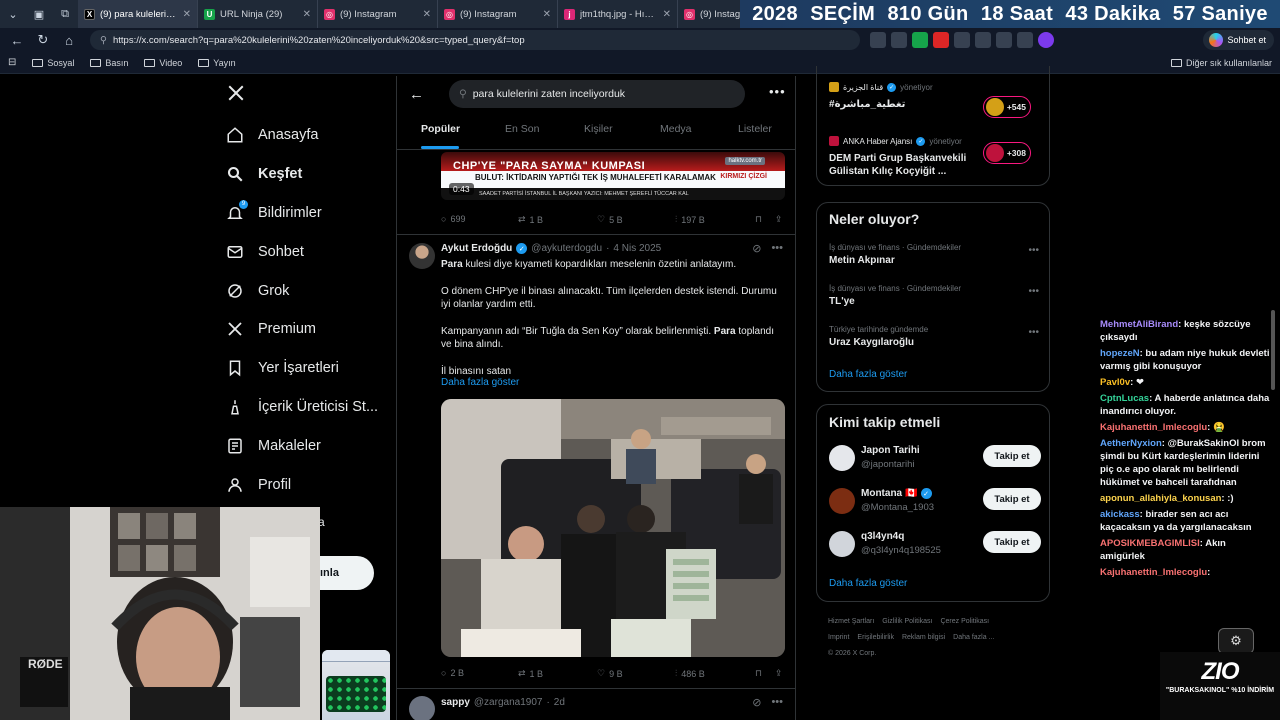  I want to click on bookmark-folder-sosyal: Sosyal, so click(53, 63).